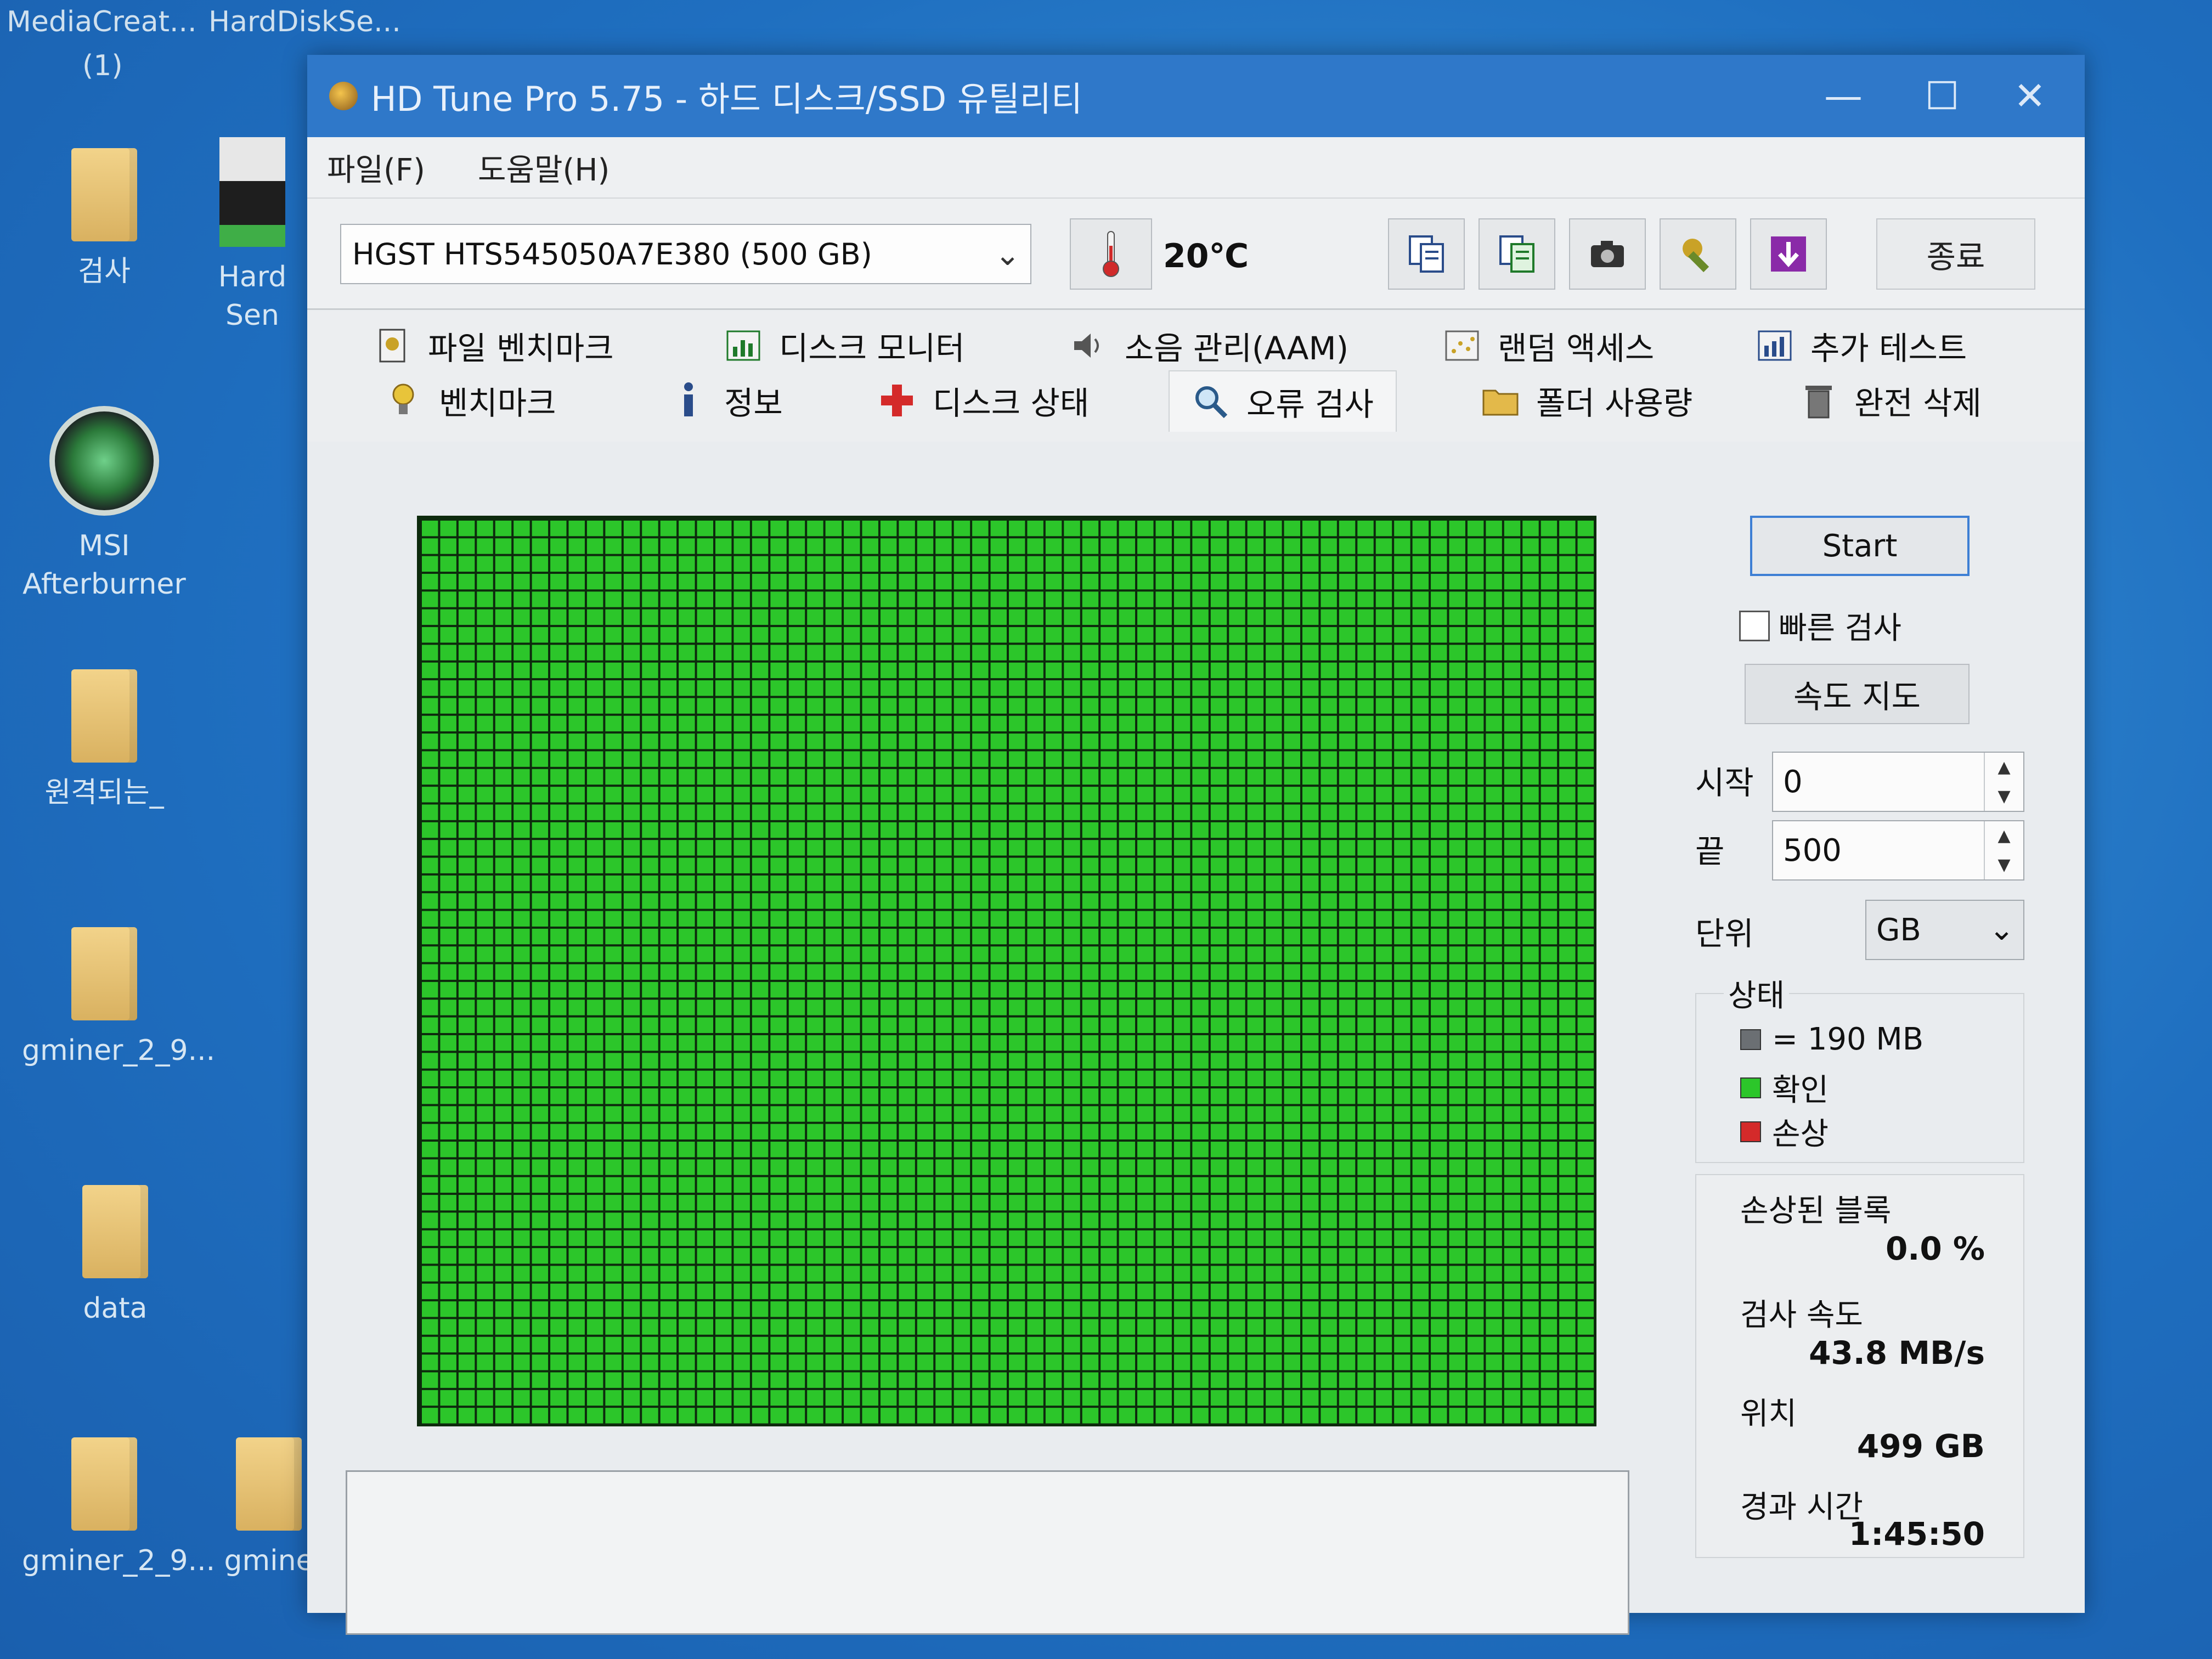 The height and width of the screenshot is (1659, 2212). I want to click on save-button, so click(1788, 254).